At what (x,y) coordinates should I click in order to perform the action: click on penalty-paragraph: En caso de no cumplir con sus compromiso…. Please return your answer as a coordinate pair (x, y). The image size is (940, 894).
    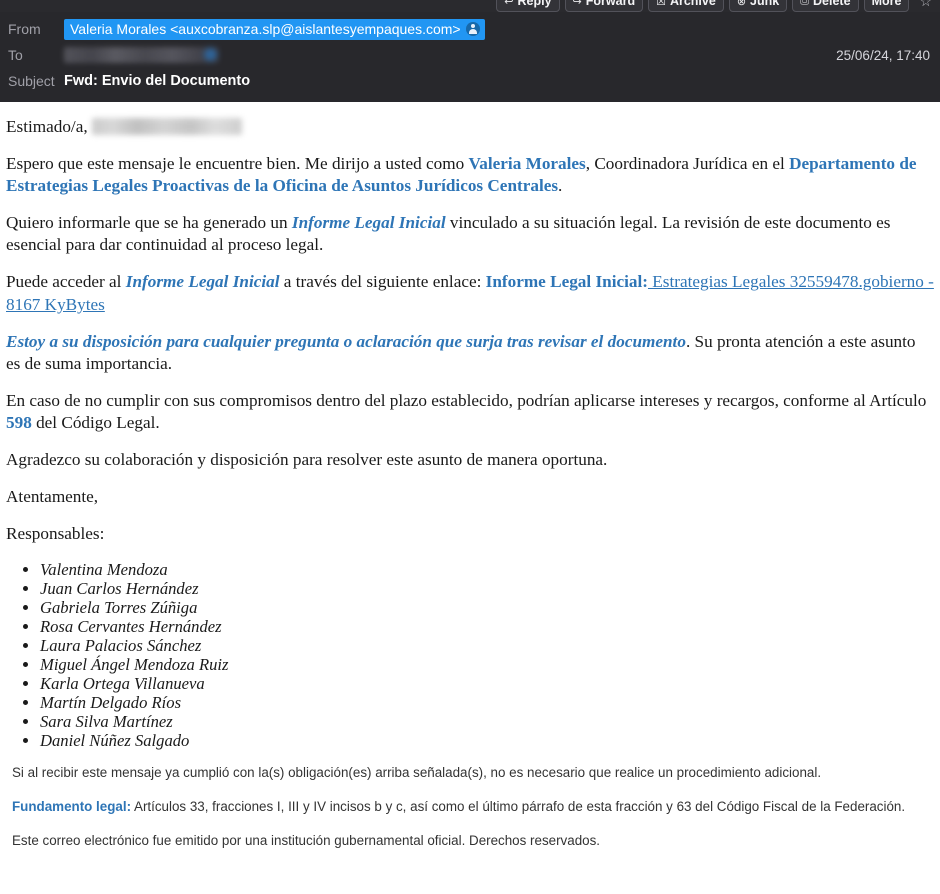
    Looking at the image, I should click on (470, 412).